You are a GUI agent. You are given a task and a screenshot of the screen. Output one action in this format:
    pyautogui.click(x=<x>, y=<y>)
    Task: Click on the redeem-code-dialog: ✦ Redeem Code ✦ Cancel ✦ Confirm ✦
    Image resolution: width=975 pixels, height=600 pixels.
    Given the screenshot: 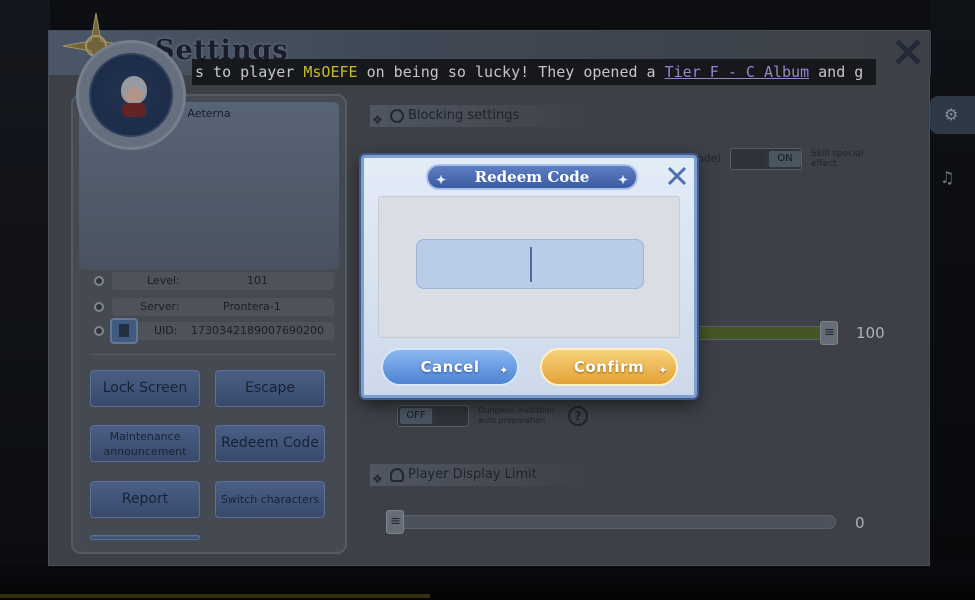 What is the action you would take?
    pyautogui.click(x=529, y=276)
    